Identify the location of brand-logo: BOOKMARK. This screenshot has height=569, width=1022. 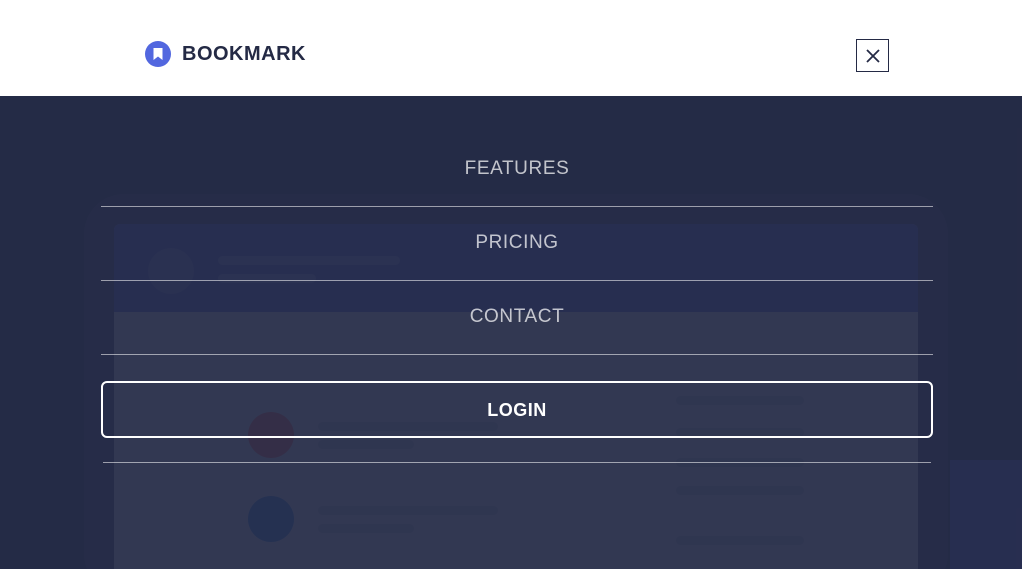
(225, 54).